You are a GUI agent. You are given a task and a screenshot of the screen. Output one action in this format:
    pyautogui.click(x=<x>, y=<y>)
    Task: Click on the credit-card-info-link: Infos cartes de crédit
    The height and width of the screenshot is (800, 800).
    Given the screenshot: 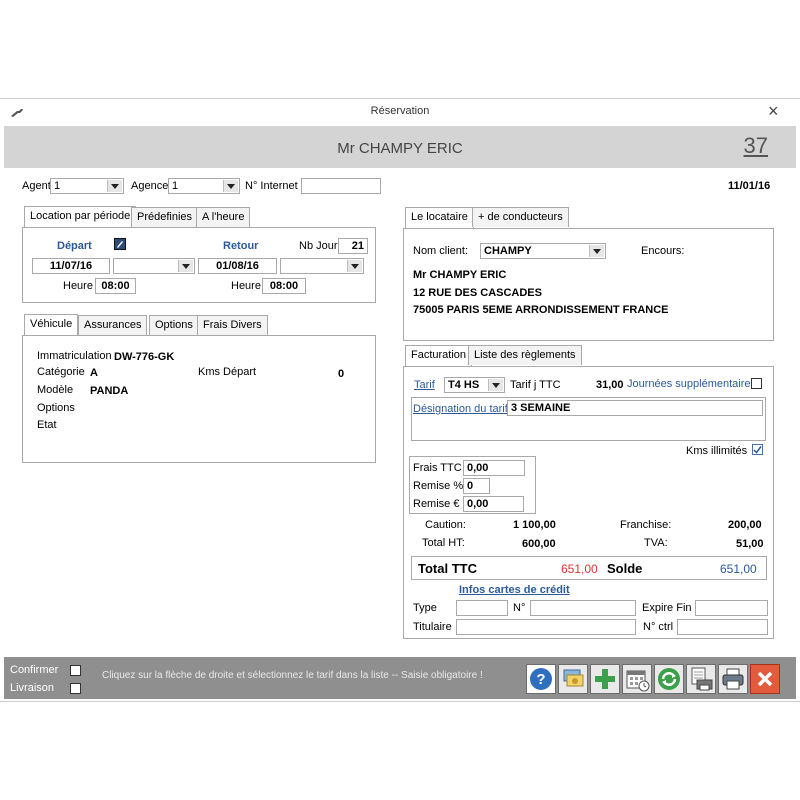 What is the action you would take?
    pyautogui.click(x=514, y=590)
    